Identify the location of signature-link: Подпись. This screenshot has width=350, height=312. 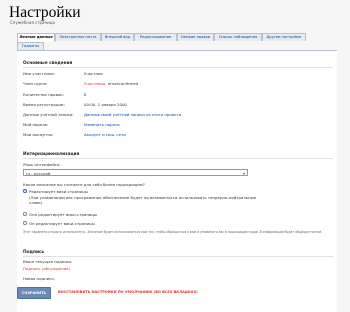
(32, 268).